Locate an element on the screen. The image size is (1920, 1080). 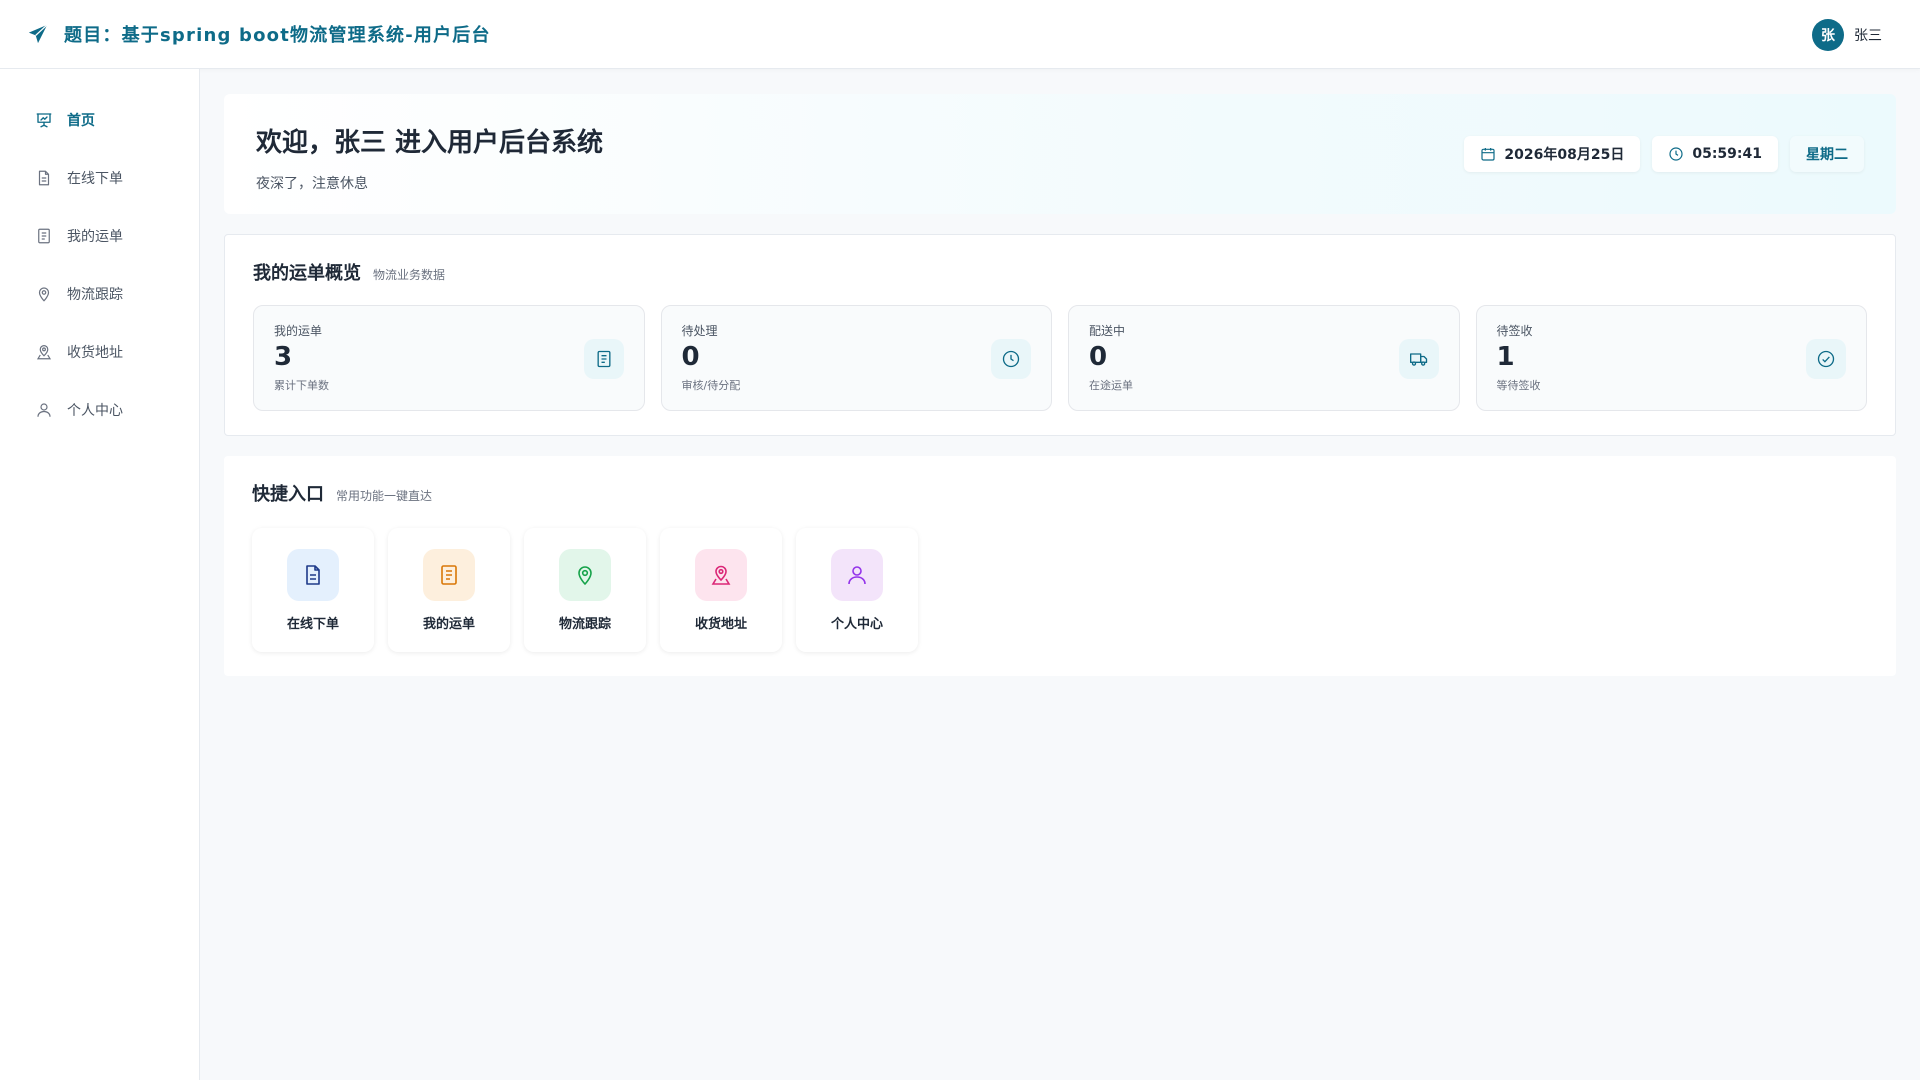
panel-title: 快捷入口 is located at coordinates (288, 494).